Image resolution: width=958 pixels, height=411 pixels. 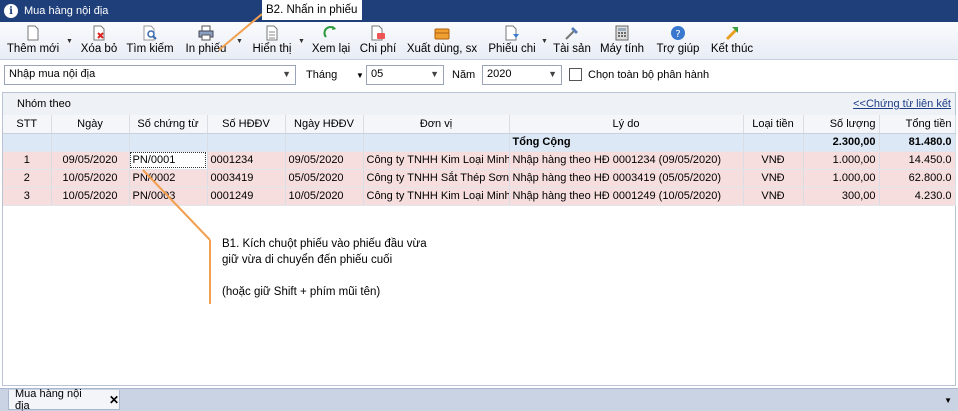 What do you see at coordinates (464, 75) in the screenshot?
I see `nam-label: Năm` at bounding box center [464, 75].